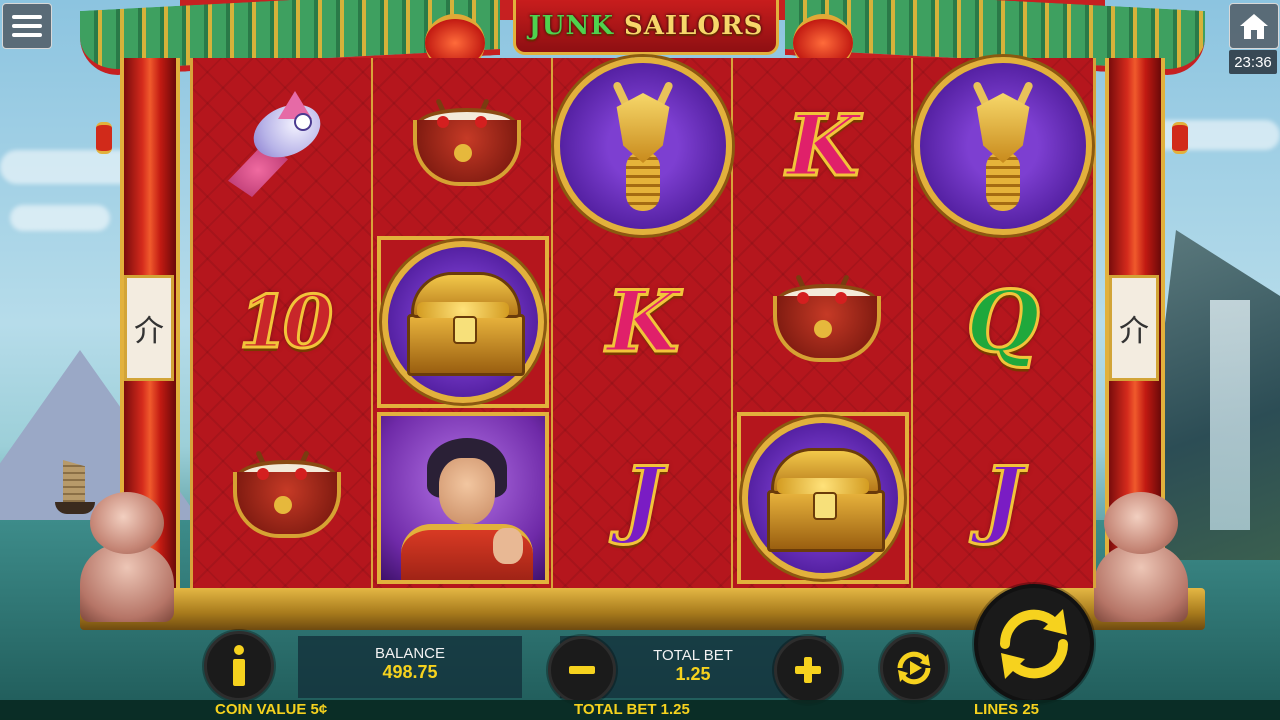 The image size is (1280, 720). I want to click on symbol-sailor-hero, so click(463, 498).